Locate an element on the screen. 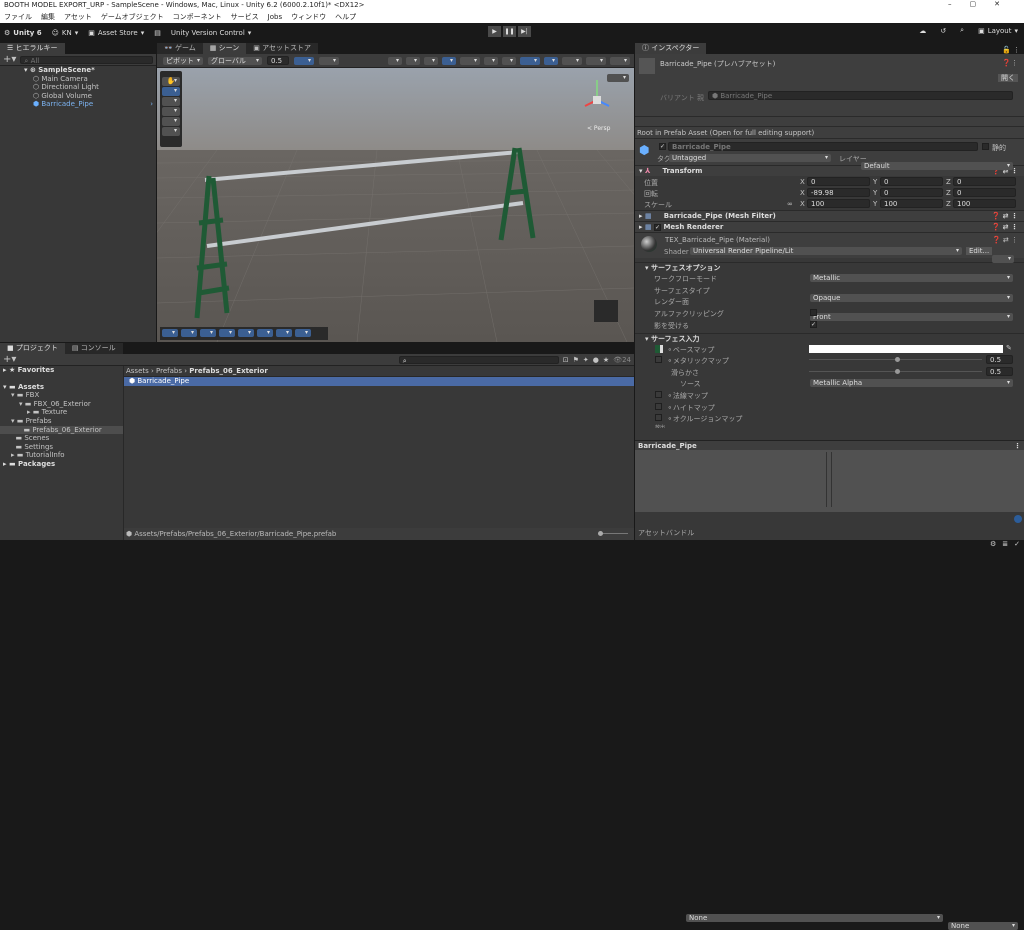  tab-hierarchy: ☰ ヒエラルキー is located at coordinates (32, 48).